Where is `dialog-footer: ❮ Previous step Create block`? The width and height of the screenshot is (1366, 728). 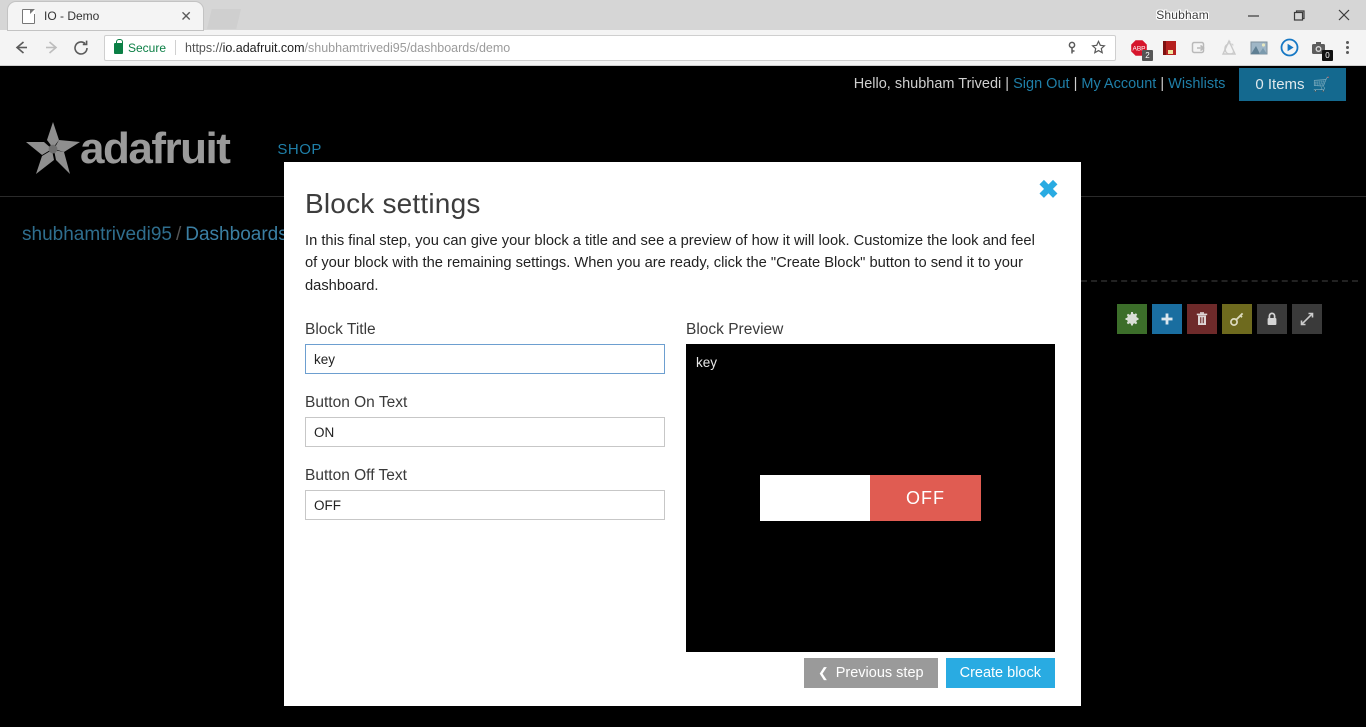 dialog-footer: ❮ Previous step Create block is located at coordinates (929, 673).